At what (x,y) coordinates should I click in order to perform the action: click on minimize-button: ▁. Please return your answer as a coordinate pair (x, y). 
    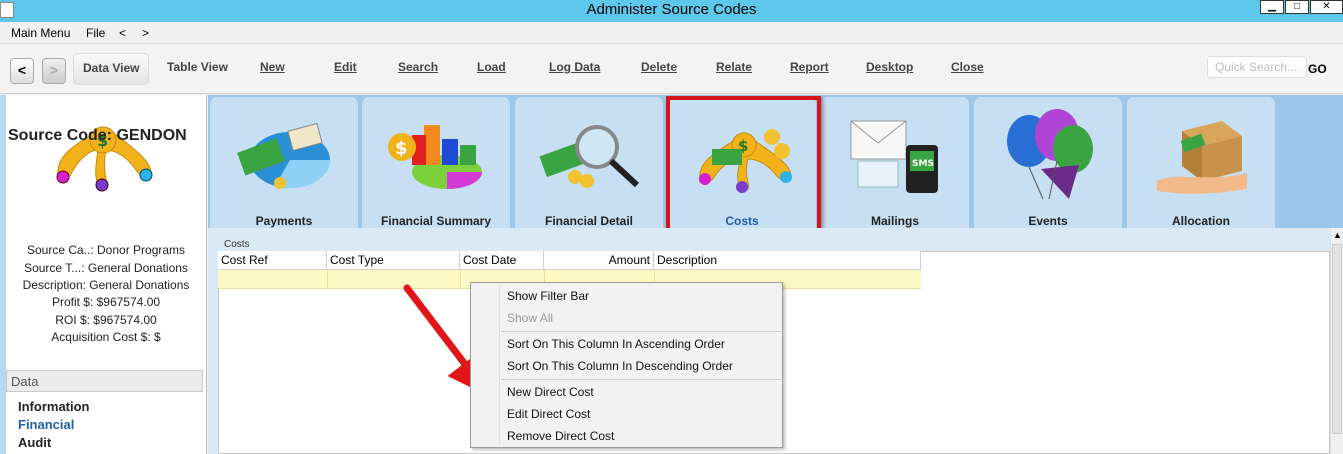
    Looking at the image, I should click on (1272, 7).